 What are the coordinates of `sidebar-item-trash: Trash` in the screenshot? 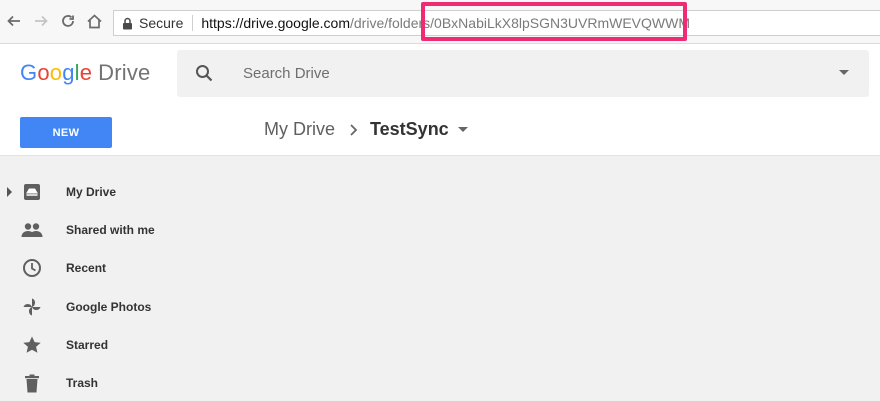 It's located at (130, 383).